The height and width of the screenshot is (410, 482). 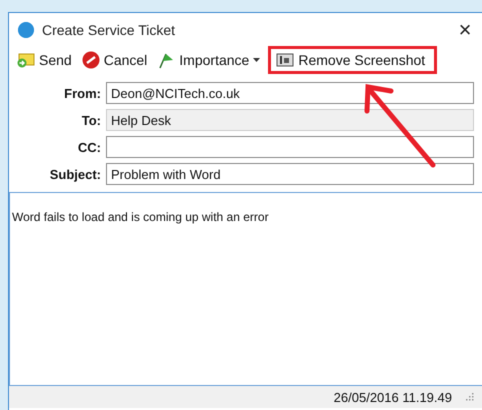 I want to click on caret-icon, so click(x=256, y=60).